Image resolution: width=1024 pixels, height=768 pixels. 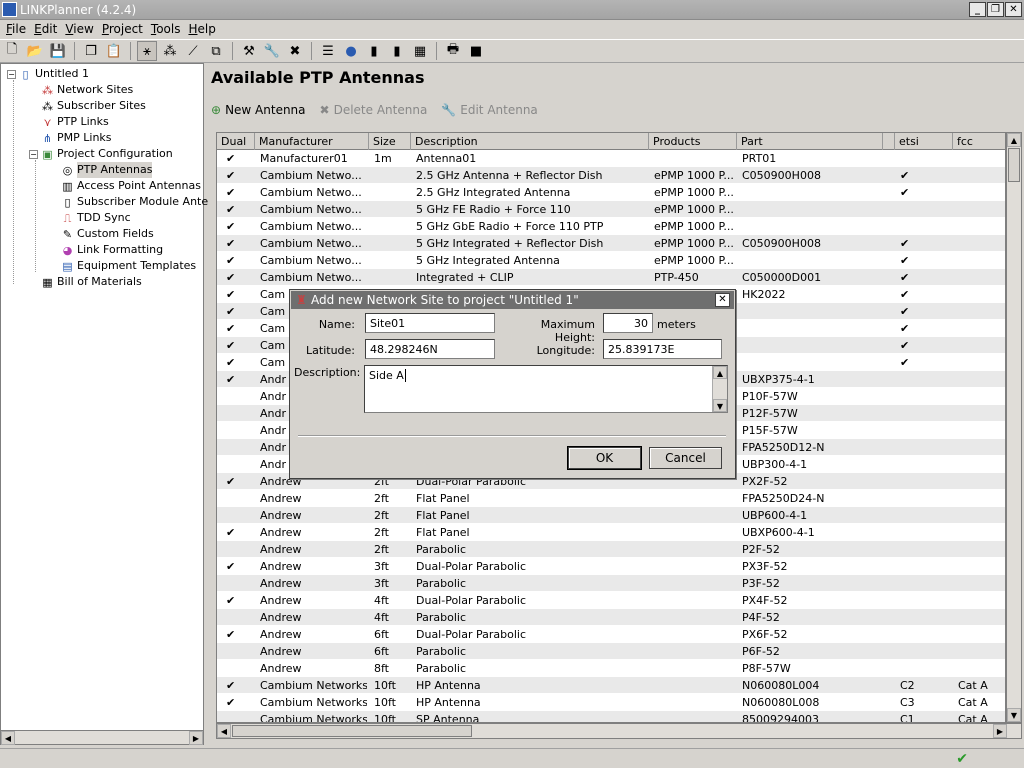 What do you see at coordinates (453, 51) in the screenshot?
I see `print-icon: 🖶` at bounding box center [453, 51].